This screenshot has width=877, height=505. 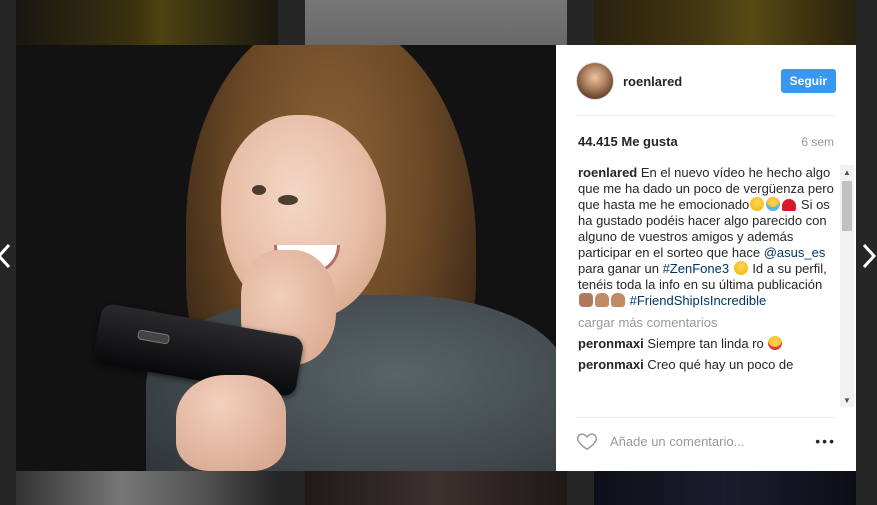 I want to click on more-options-icon: •••, so click(x=825, y=441).